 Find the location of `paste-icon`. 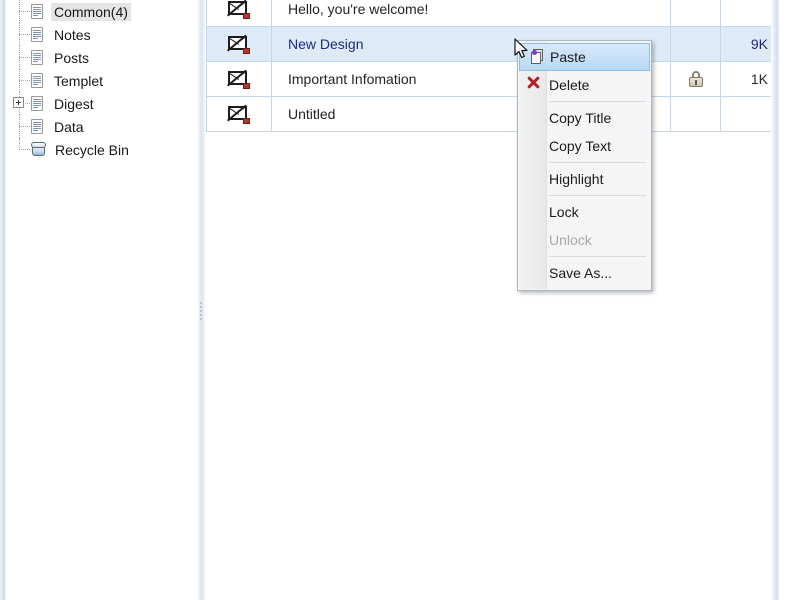

paste-icon is located at coordinates (535, 57).